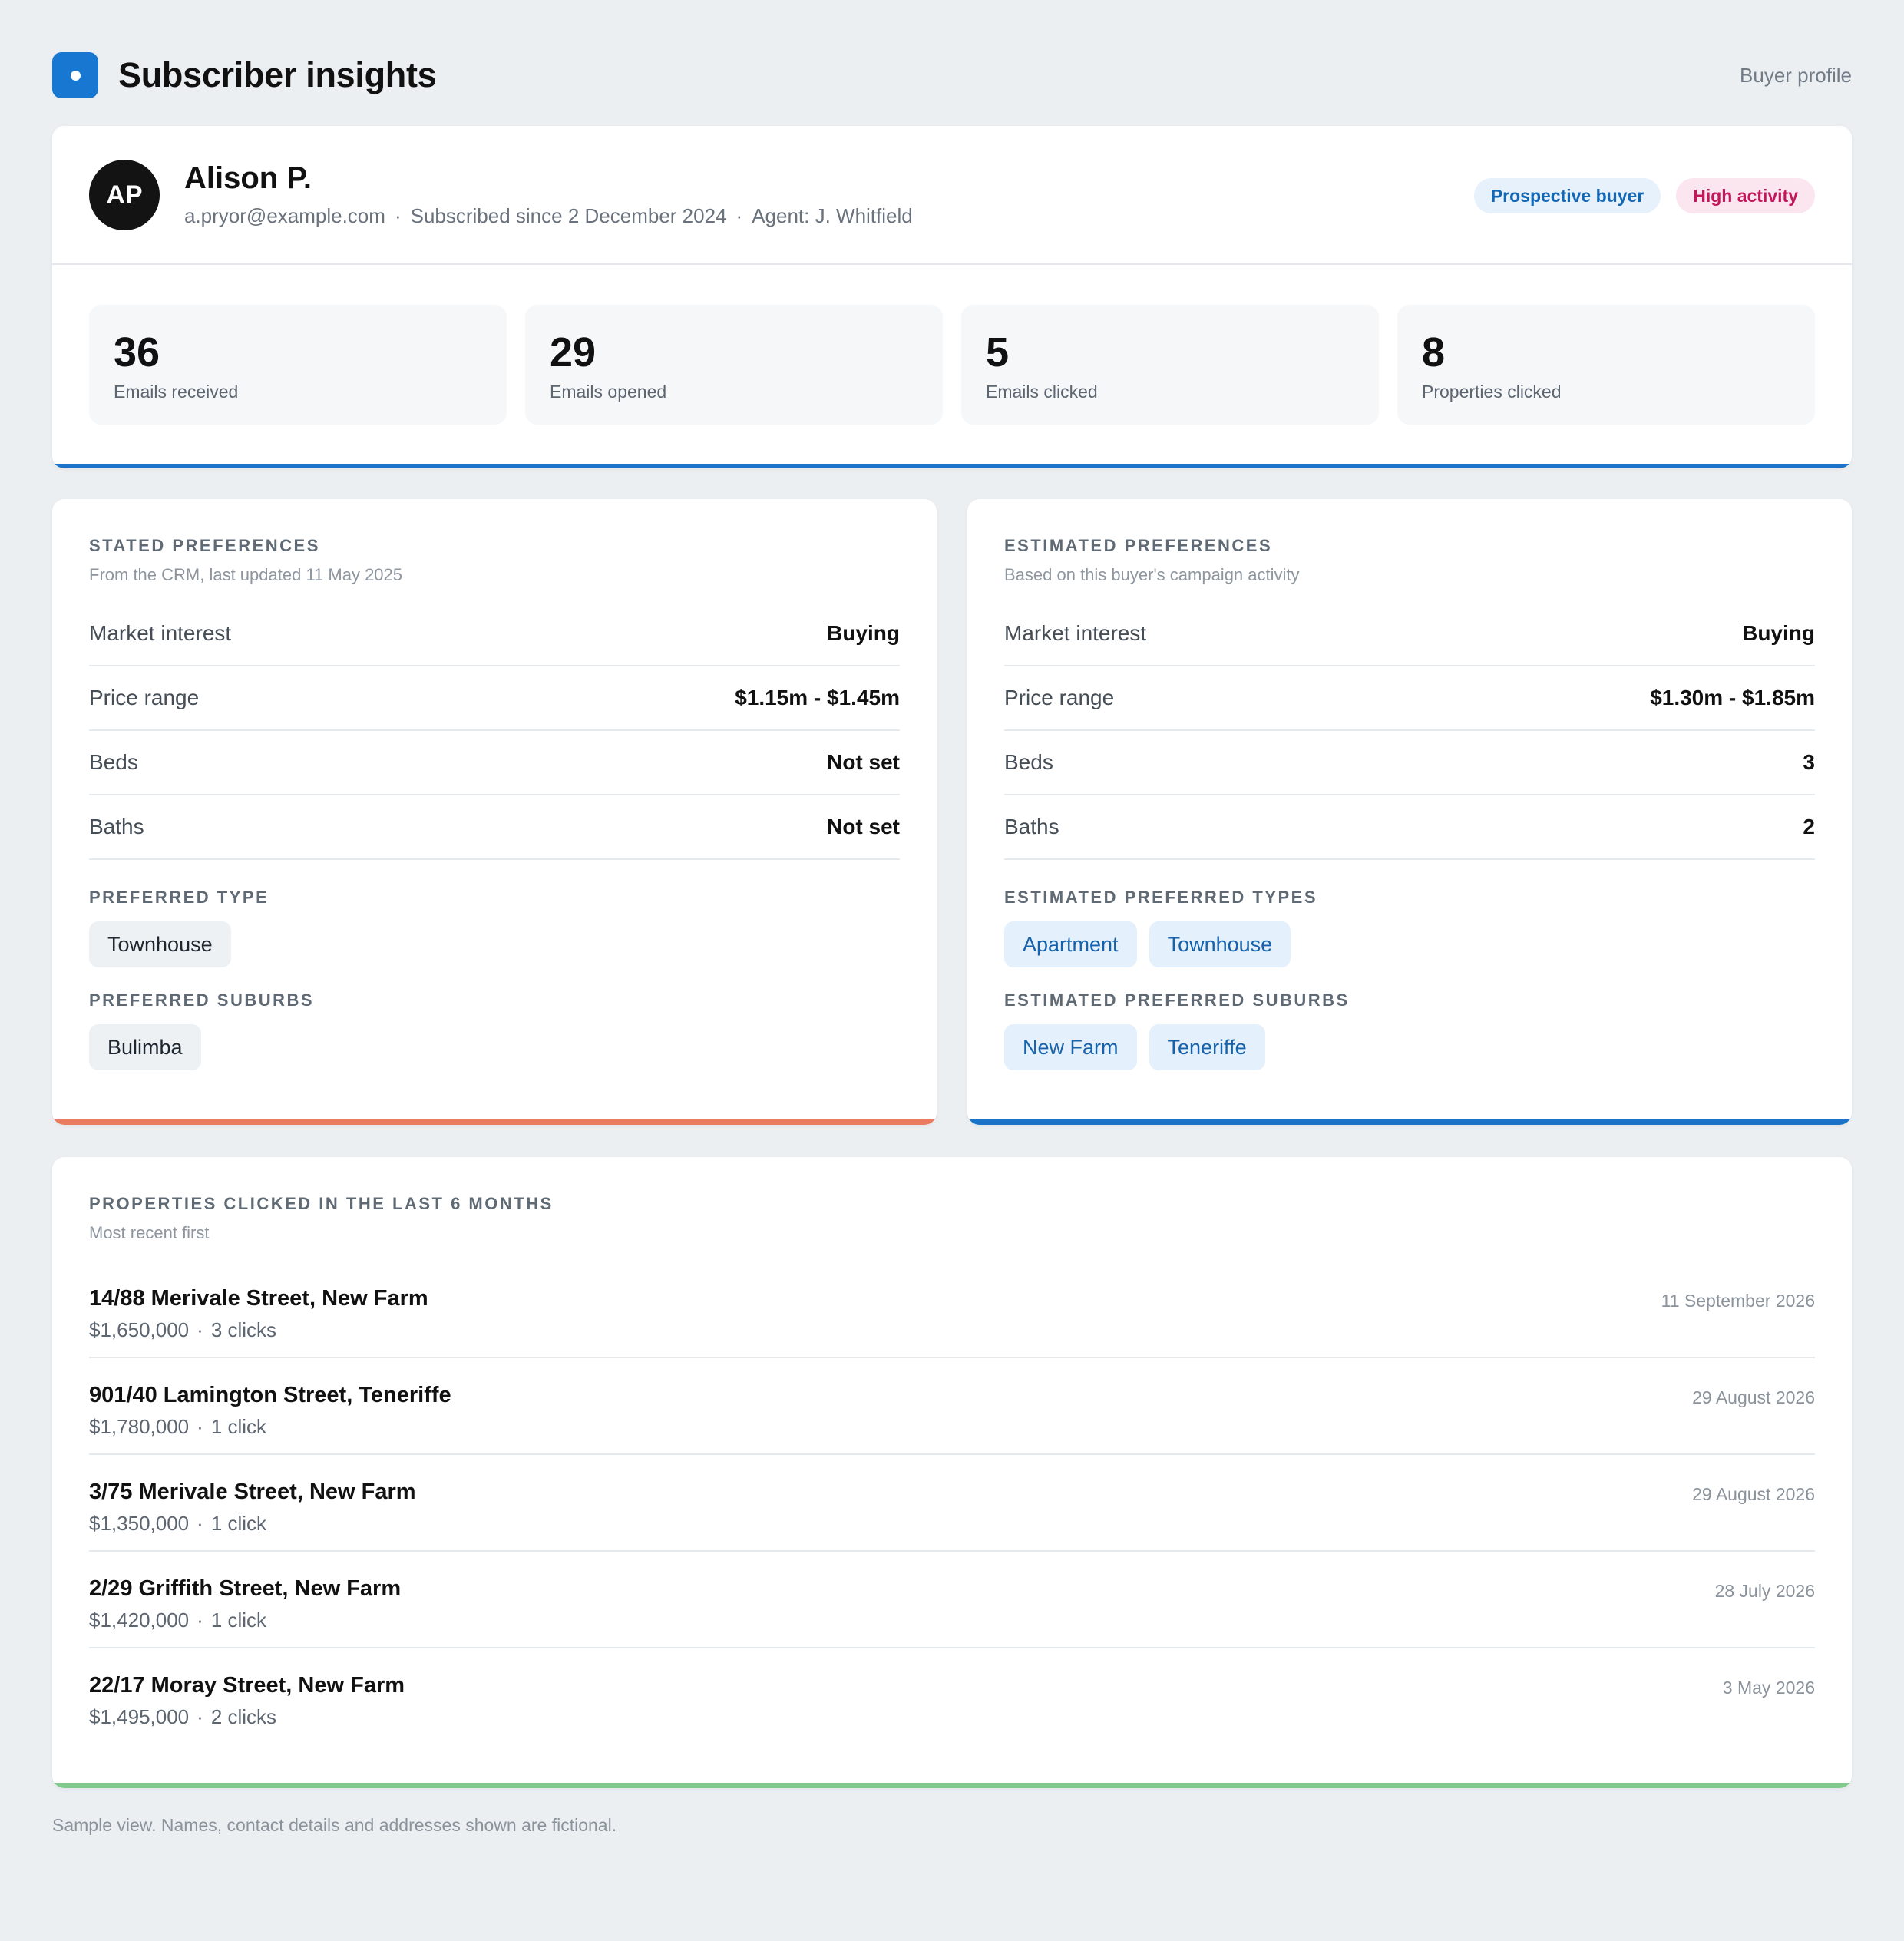 This screenshot has height=1941, width=1904. I want to click on brand: Subscriber insights, so click(244, 75).